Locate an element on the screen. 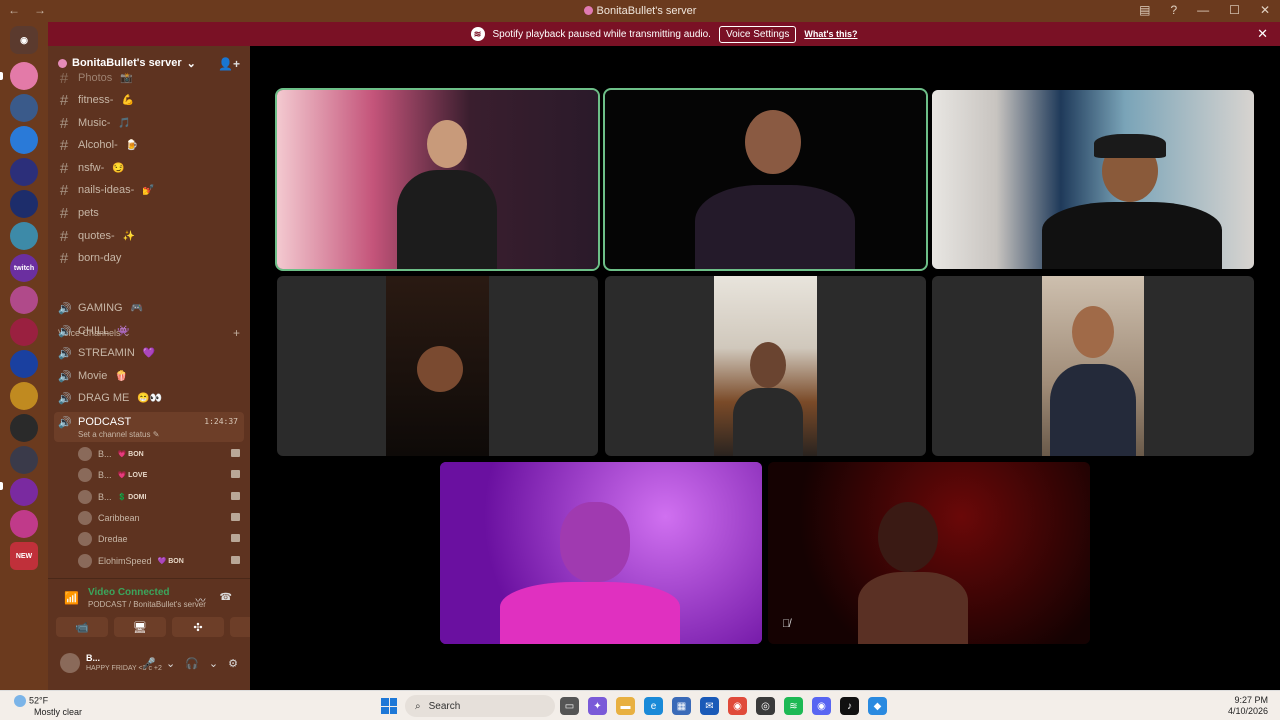 The image size is (1280, 720). noise-suppression-icon: 〰 is located at coordinates (201, 599).